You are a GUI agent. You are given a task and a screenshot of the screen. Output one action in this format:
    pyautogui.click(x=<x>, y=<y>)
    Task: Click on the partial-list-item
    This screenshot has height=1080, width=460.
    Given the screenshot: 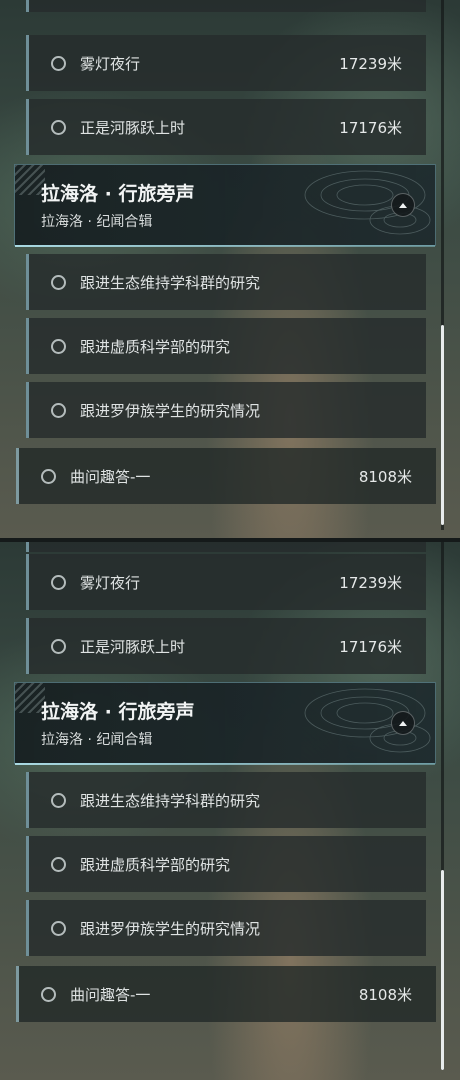 What is the action you would take?
    pyautogui.click(x=226, y=6)
    